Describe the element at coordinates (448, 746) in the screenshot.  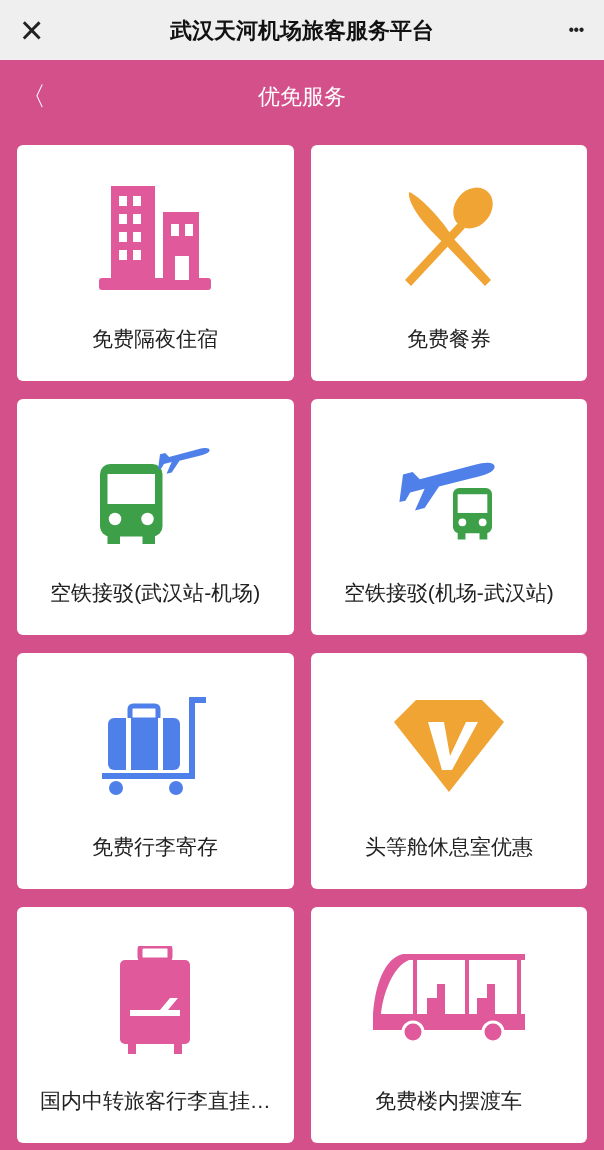
I see `diamond-badge-icon` at that location.